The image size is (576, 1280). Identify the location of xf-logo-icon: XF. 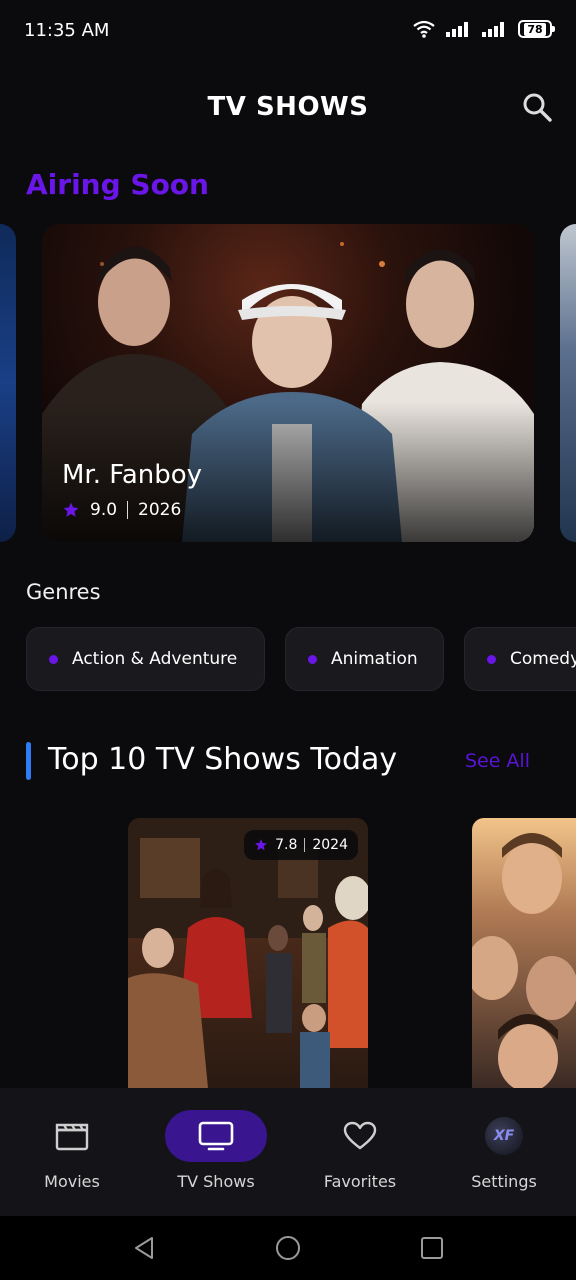
(504, 1136).